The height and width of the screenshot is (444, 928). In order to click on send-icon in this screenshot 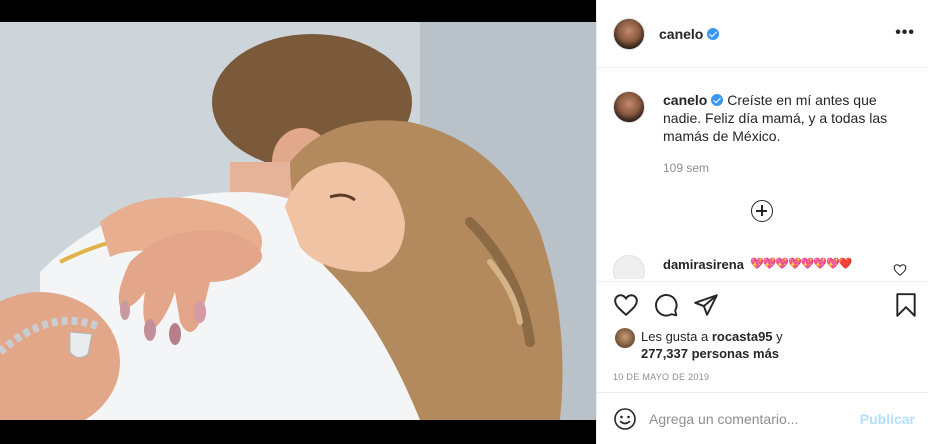, I will do `click(706, 305)`.